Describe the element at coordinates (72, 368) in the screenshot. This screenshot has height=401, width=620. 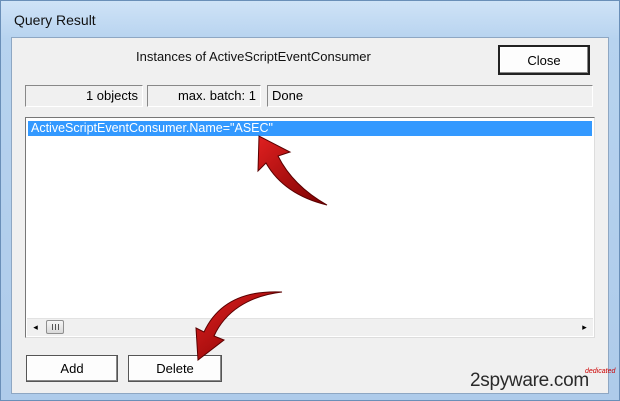
I see `add-button: Add` at that location.